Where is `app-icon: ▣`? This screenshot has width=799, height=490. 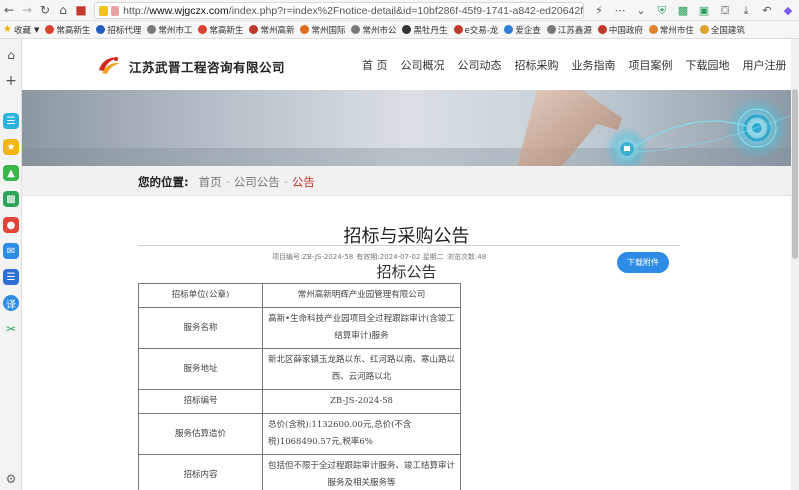 app-icon: ▣ is located at coordinates (704, 11).